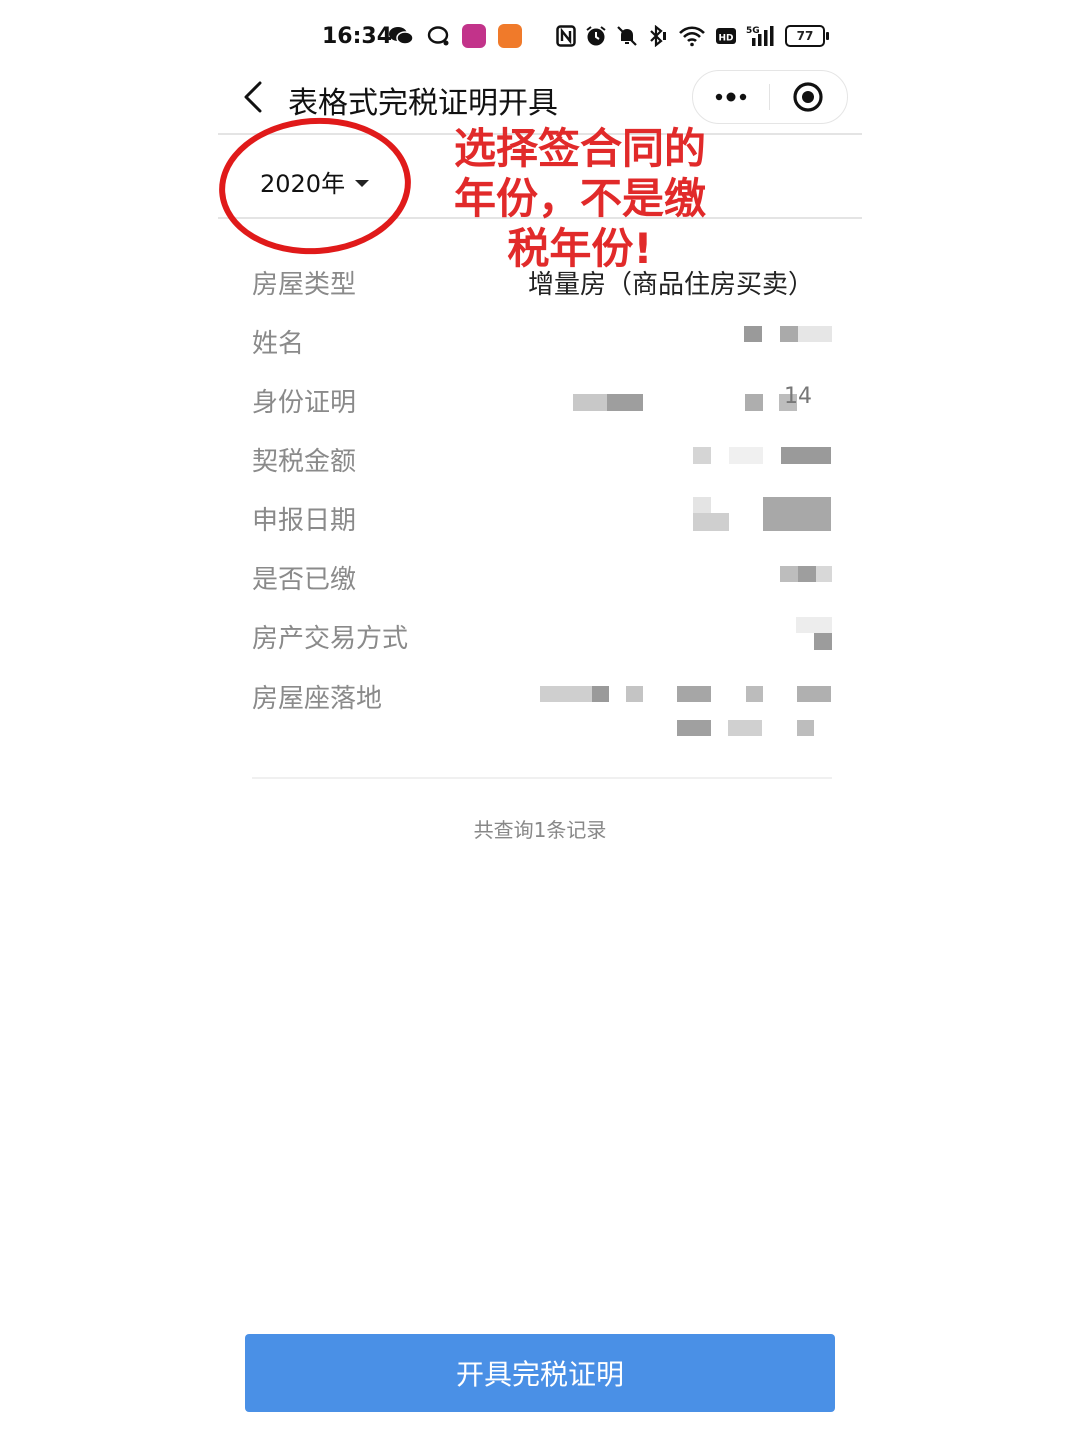 The width and height of the screenshot is (1080, 1440). What do you see at coordinates (753, 31) in the screenshot?
I see `svg-text: 5G` at bounding box center [753, 31].